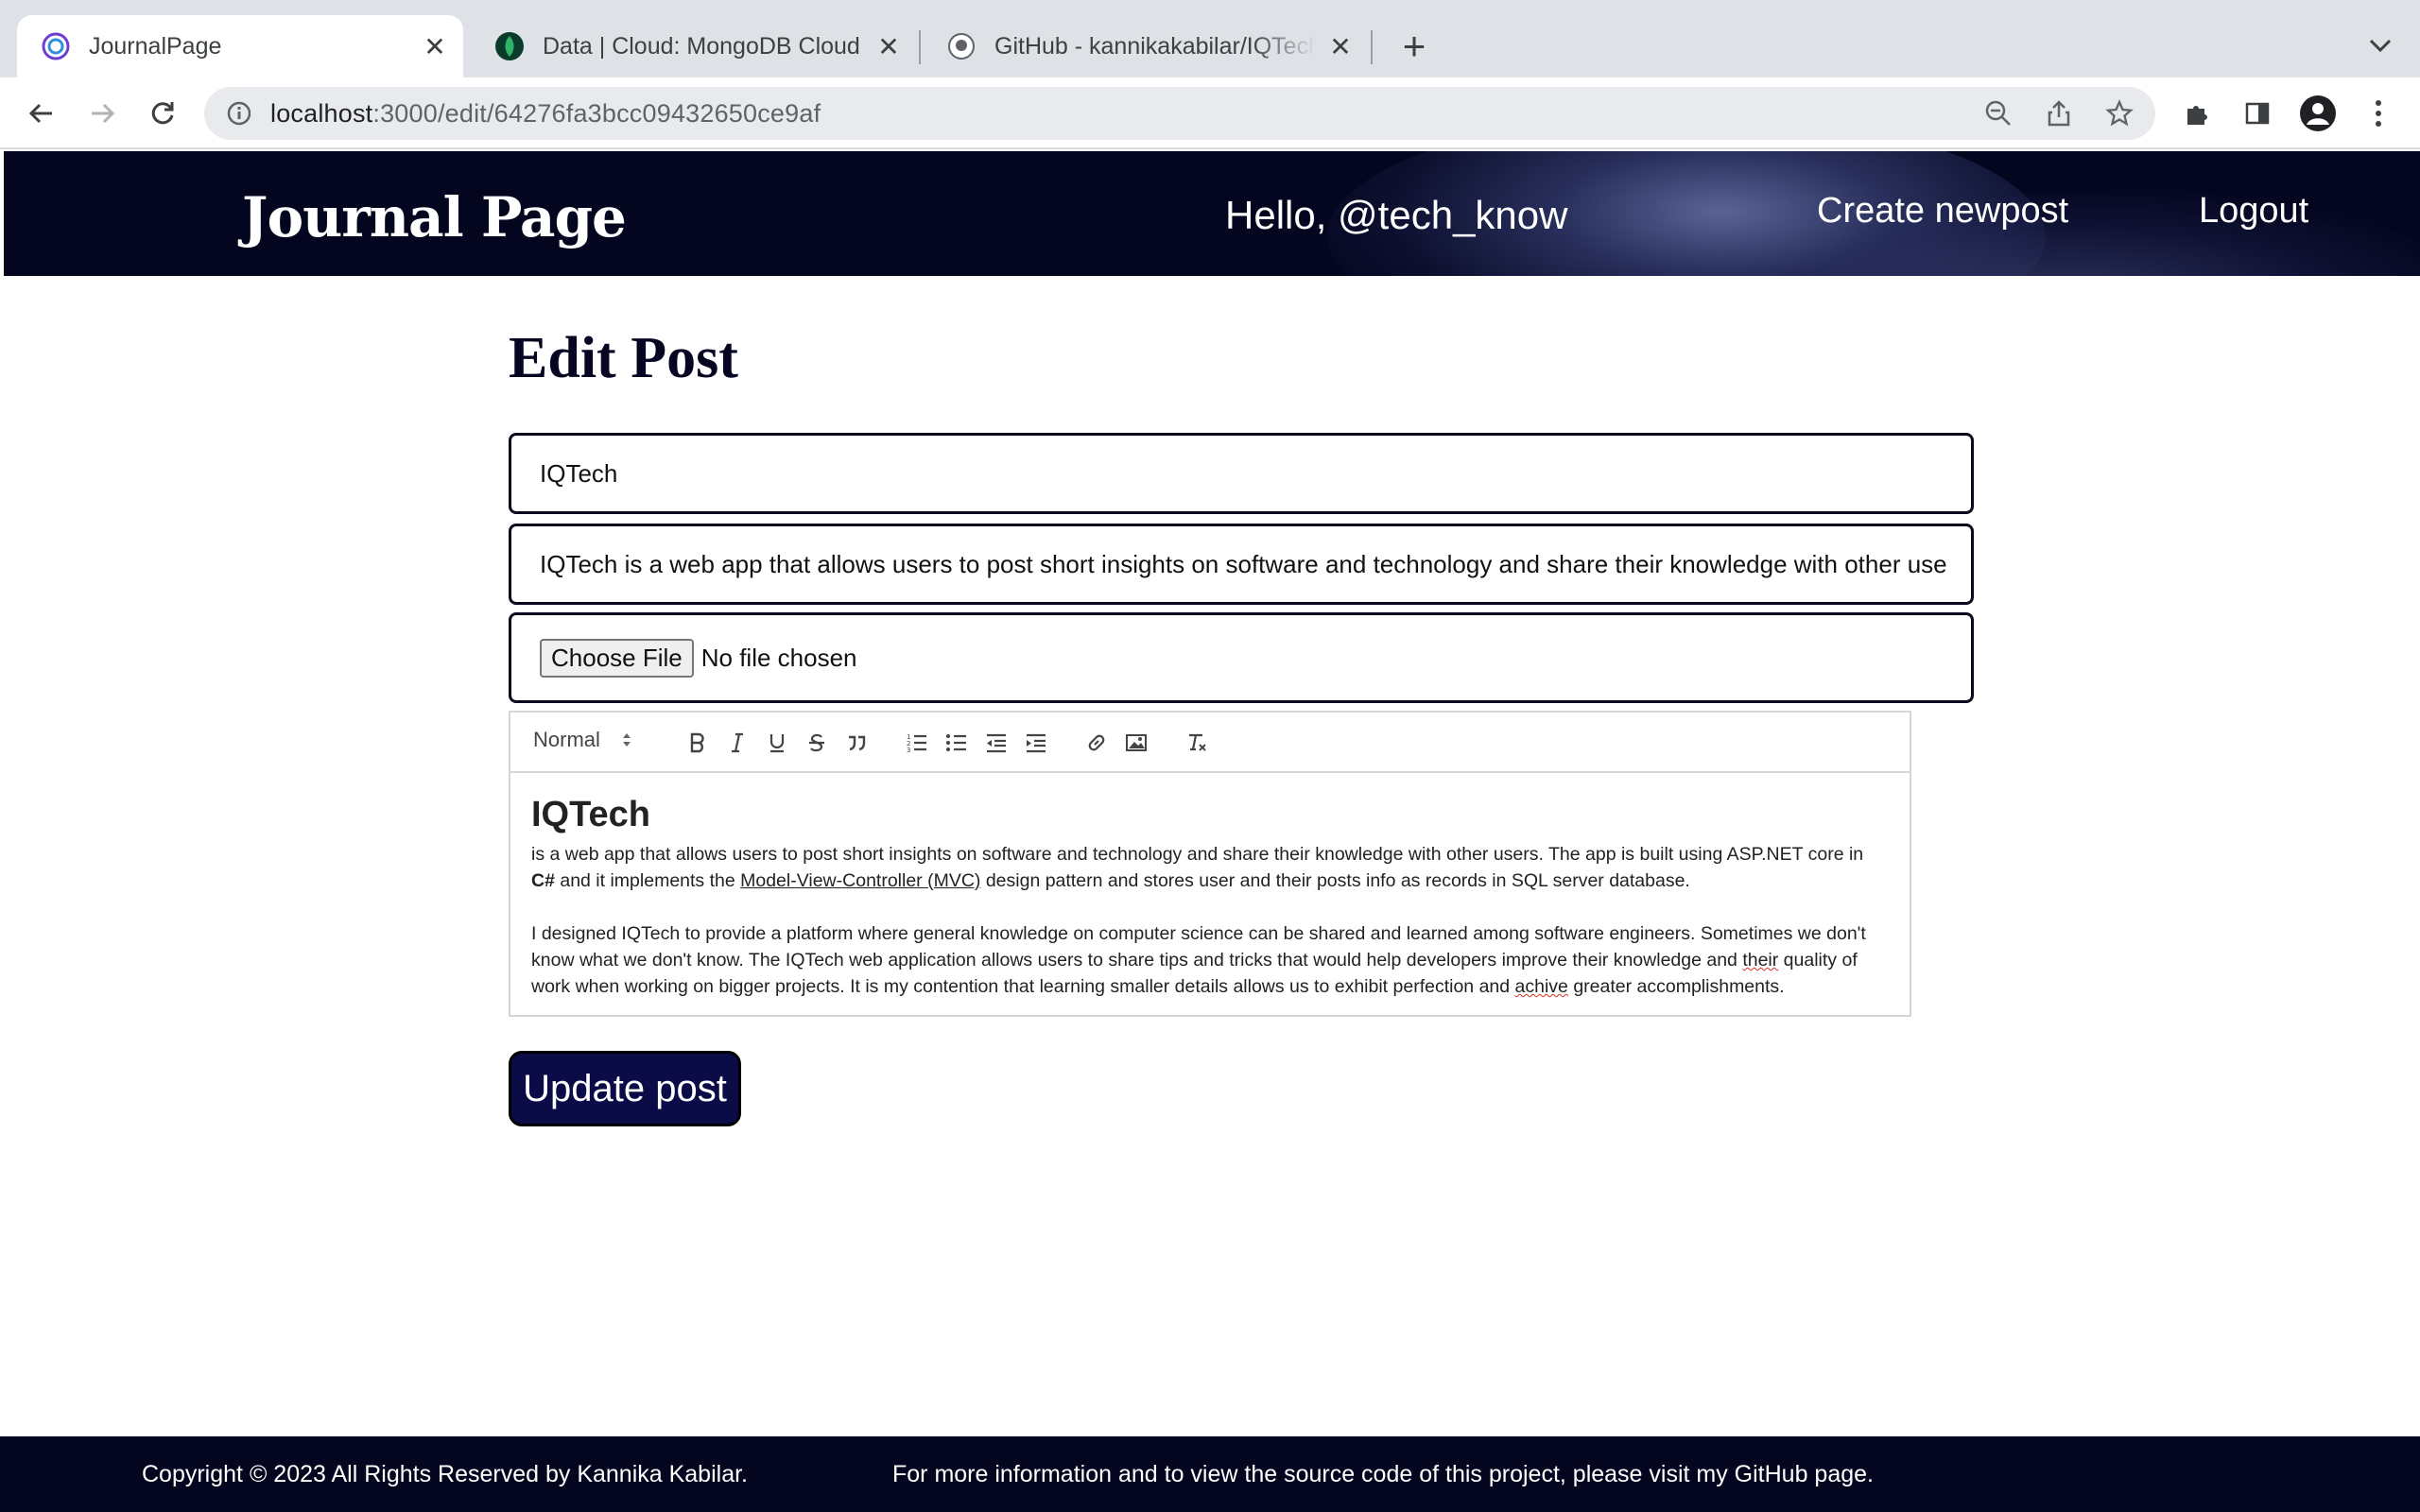 The image size is (2420, 1512). Describe the element at coordinates (701, 46) in the screenshot. I see `tab-title: Data | Cloud: MongoDB Cloud` at that location.